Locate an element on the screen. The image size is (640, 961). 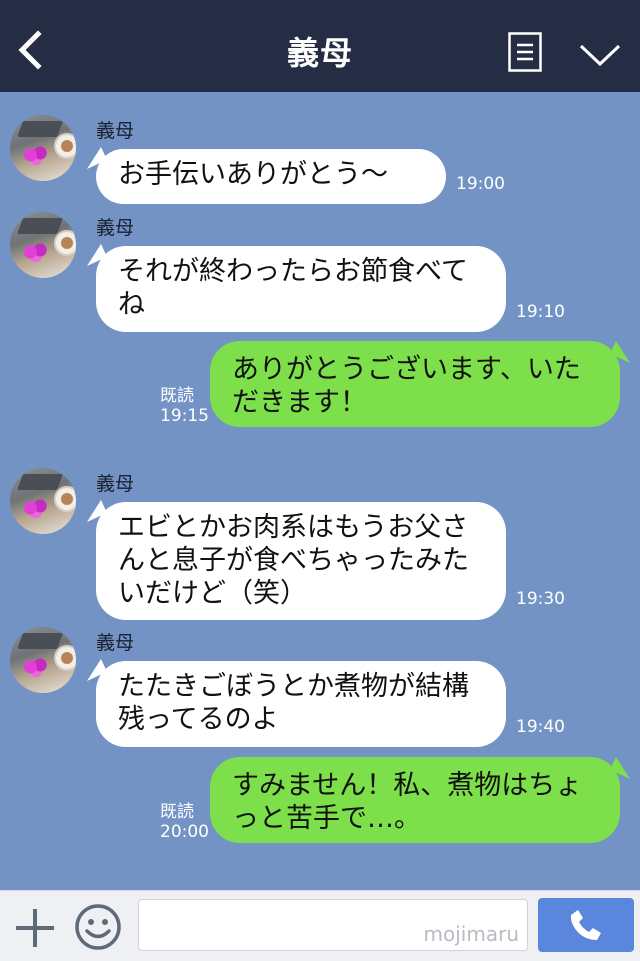
chat-header: 義母 is located at coordinates (320, 46).